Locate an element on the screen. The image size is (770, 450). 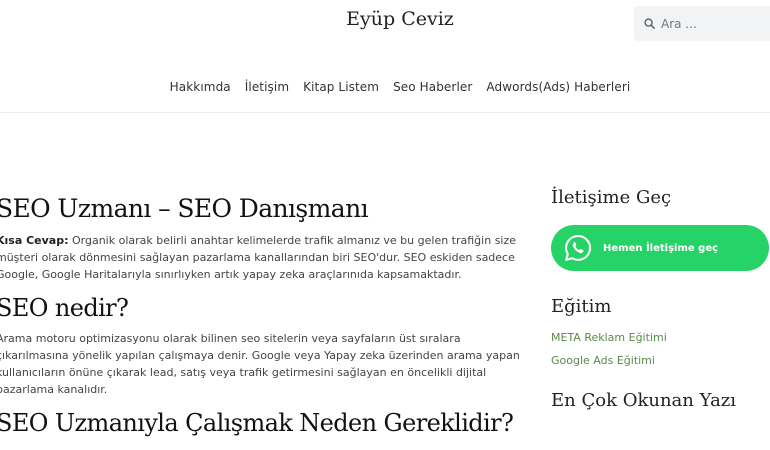
link-meta-reklam-egitimi: META Reklam Eğitimi is located at coordinates (660, 337).